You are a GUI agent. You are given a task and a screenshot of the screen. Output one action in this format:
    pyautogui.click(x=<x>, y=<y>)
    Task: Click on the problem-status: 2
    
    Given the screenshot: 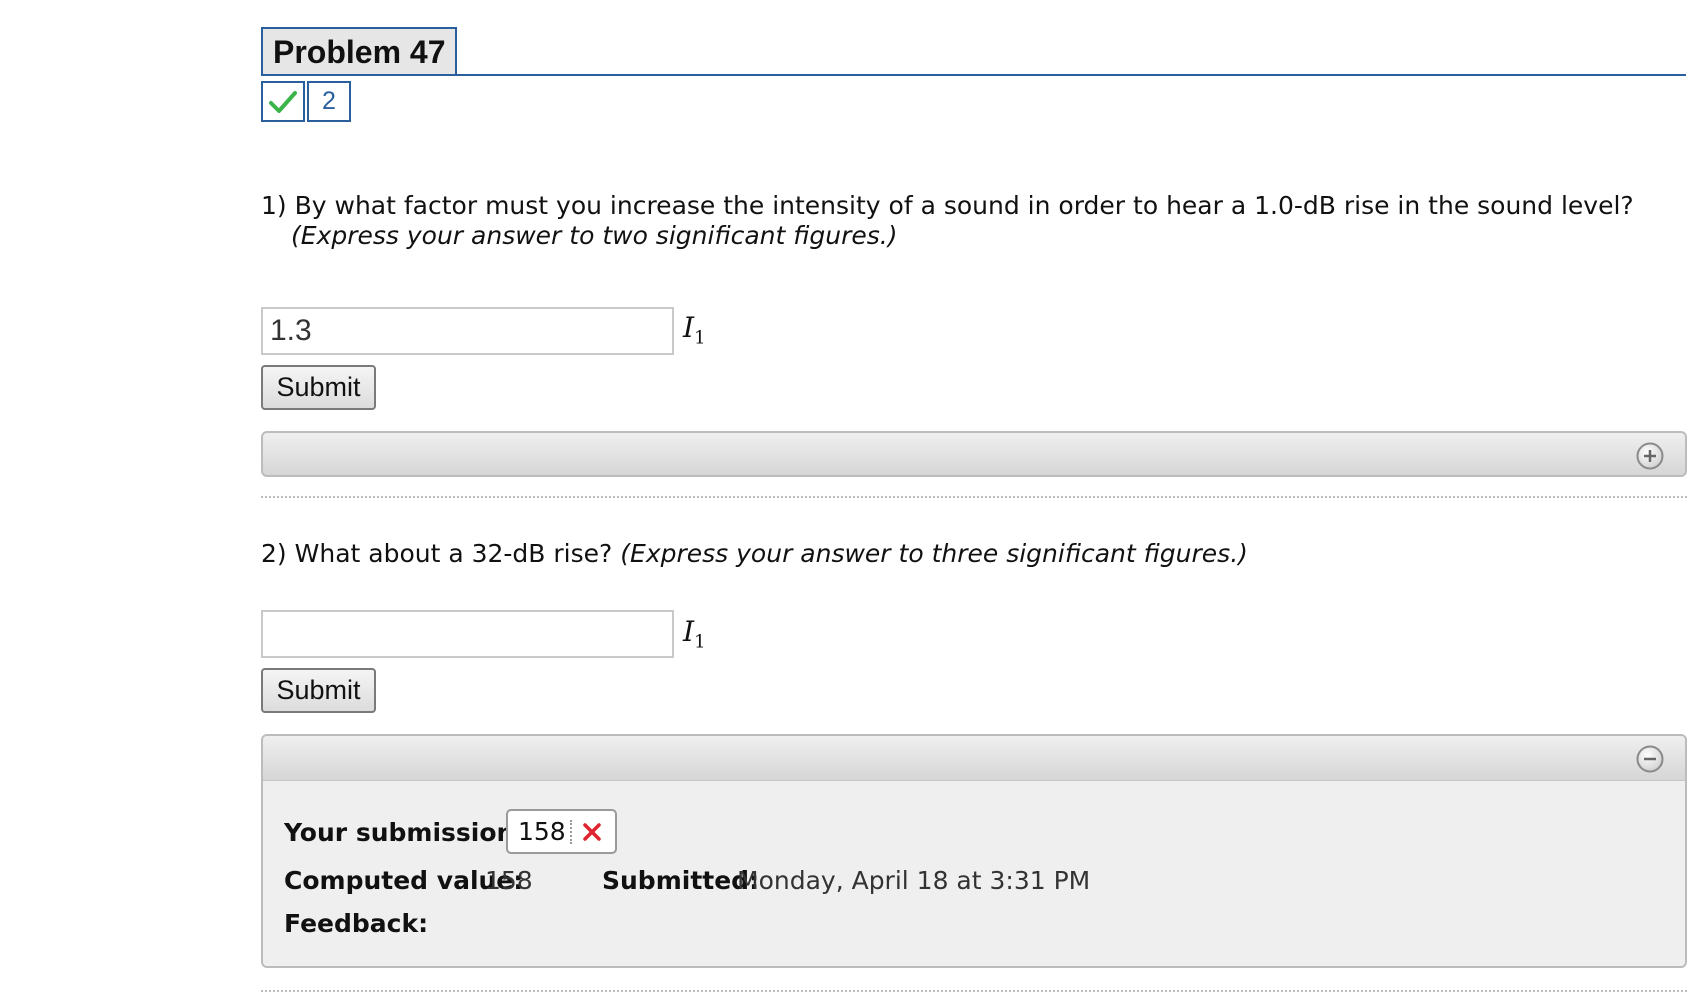 What is the action you would take?
    pyautogui.click(x=306, y=101)
    